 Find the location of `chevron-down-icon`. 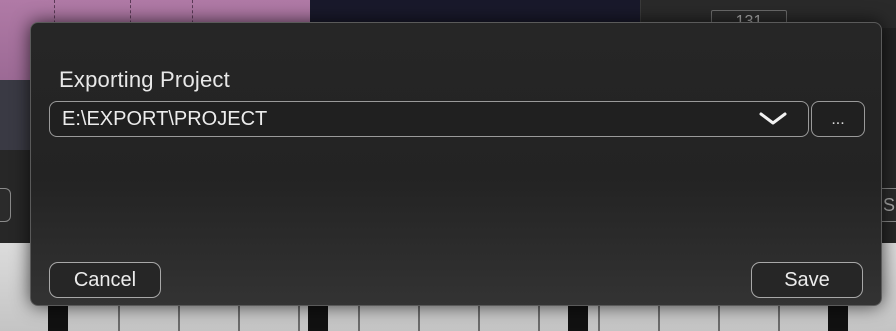

chevron-down-icon is located at coordinates (773, 119).